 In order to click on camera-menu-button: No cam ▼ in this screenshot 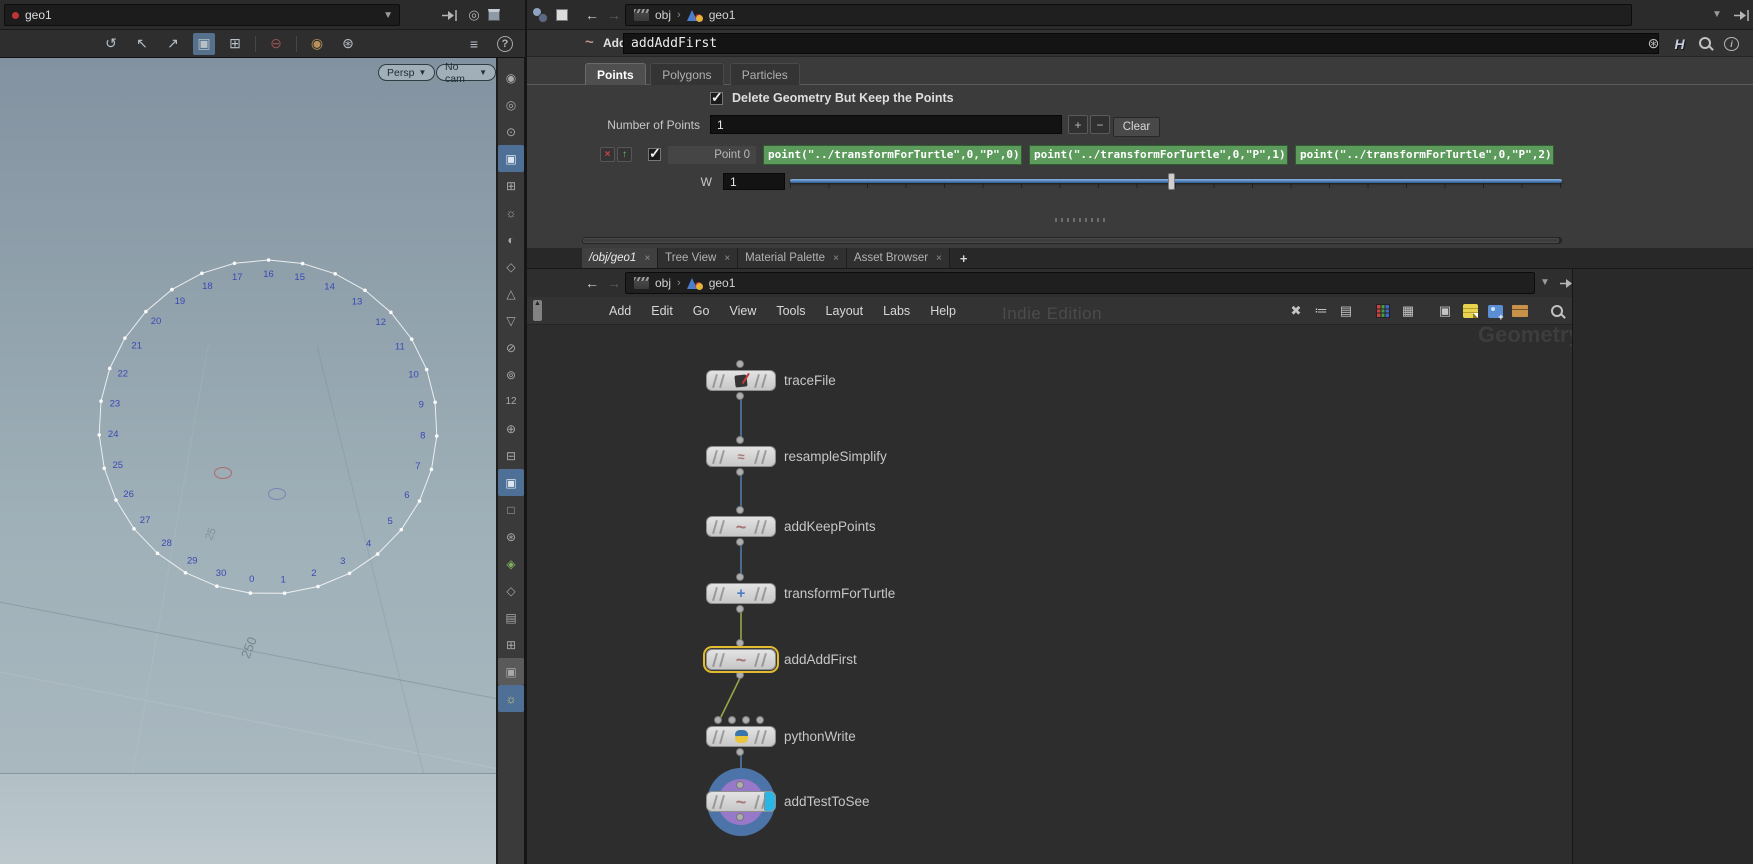, I will do `click(466, 73)`.